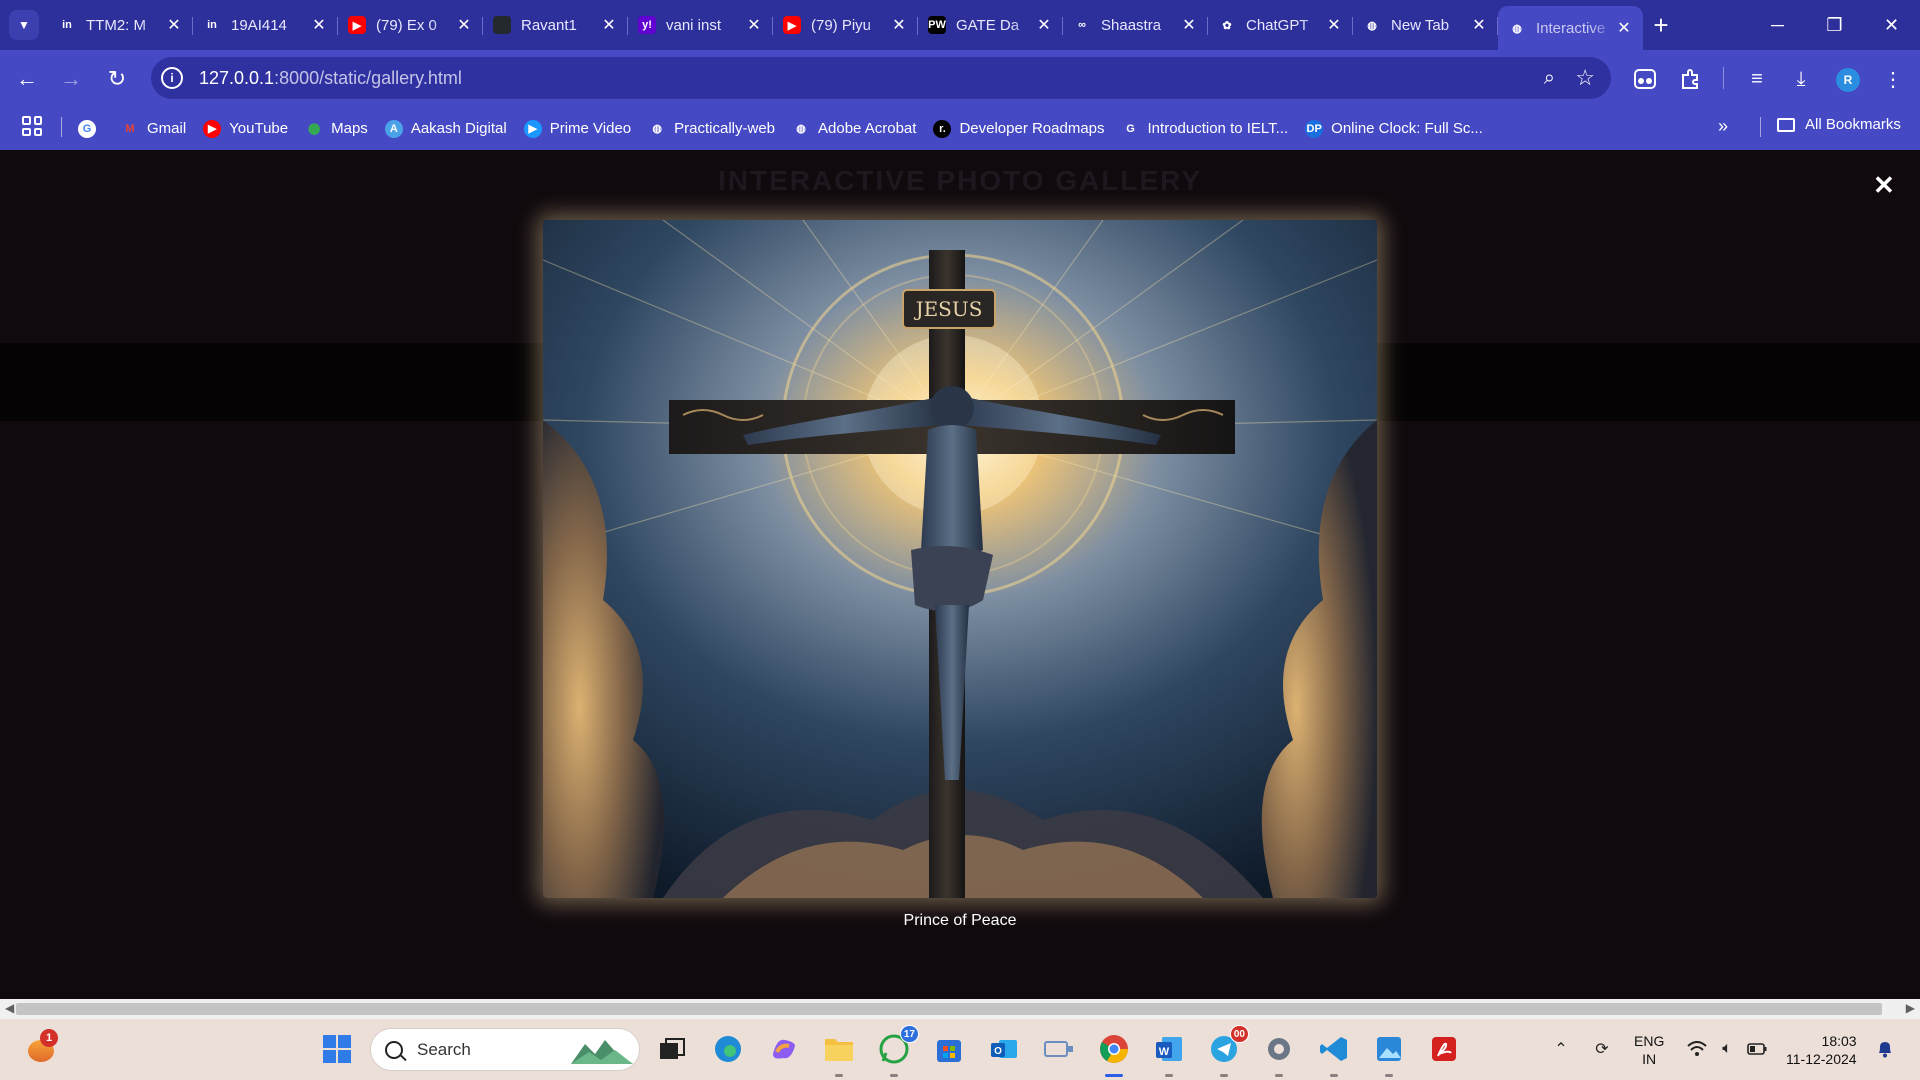 The height and width of the screenshot is (1080, 1920). What do you see at coordinates (1114, 1054) in the screenshot?
I see `taskbar-chrome` at bounding box center [1114, 1054].